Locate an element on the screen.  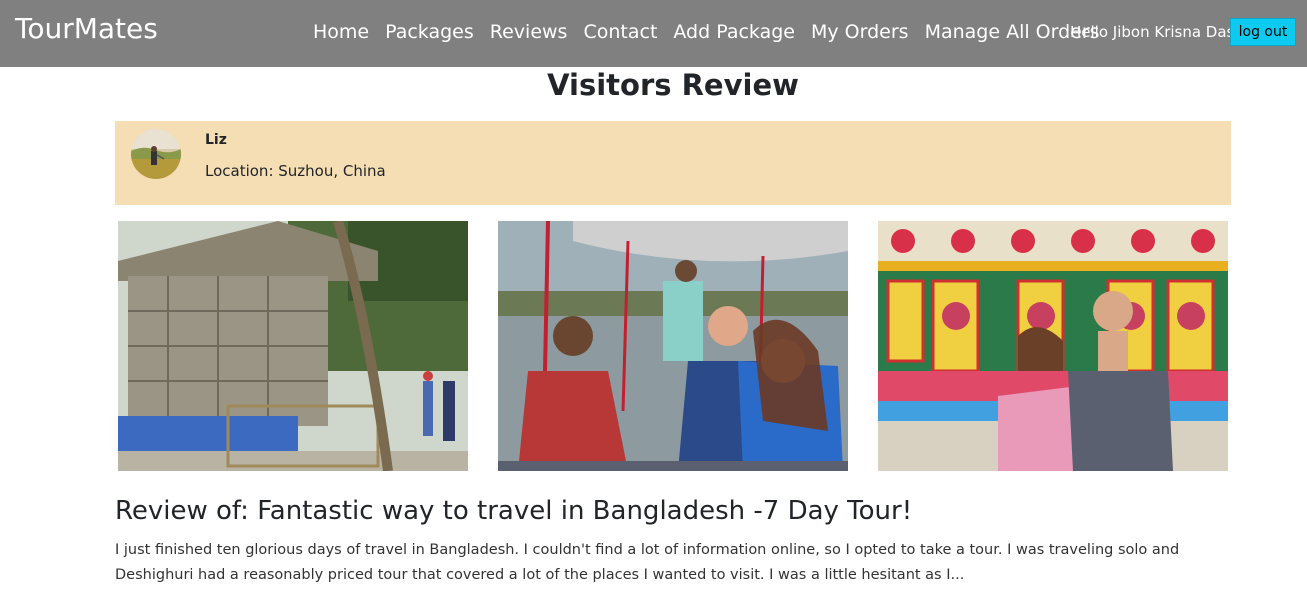
reviewer-card: Liz Location: Suzhou, China is located at coordinates (673, 163).